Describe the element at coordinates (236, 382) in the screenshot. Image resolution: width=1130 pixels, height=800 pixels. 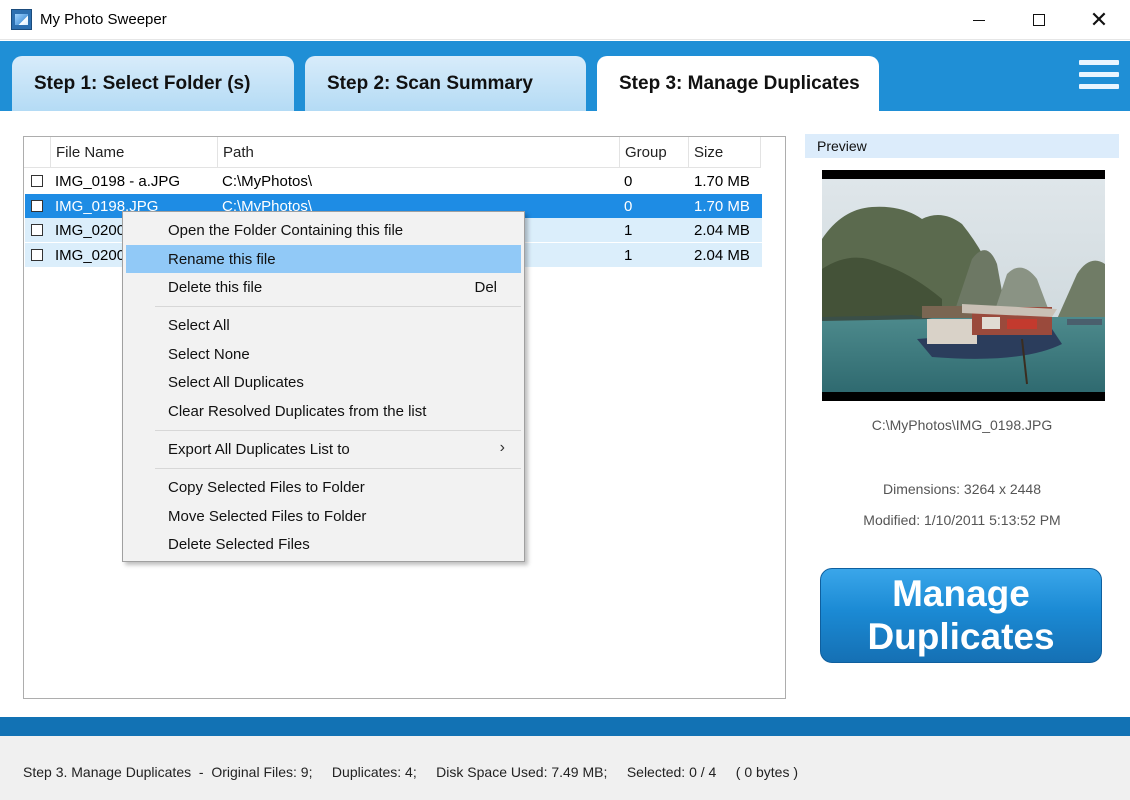
I see `menu-item-label: Select All Duplicates` at that location.